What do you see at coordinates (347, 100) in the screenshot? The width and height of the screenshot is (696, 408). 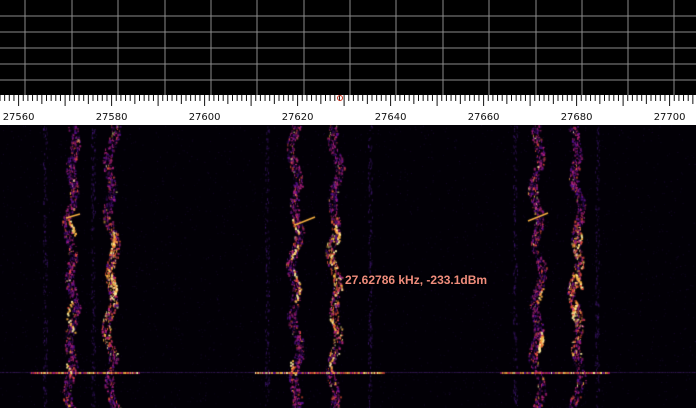 I see `scale-ticks` at bounding box center [347, 100].